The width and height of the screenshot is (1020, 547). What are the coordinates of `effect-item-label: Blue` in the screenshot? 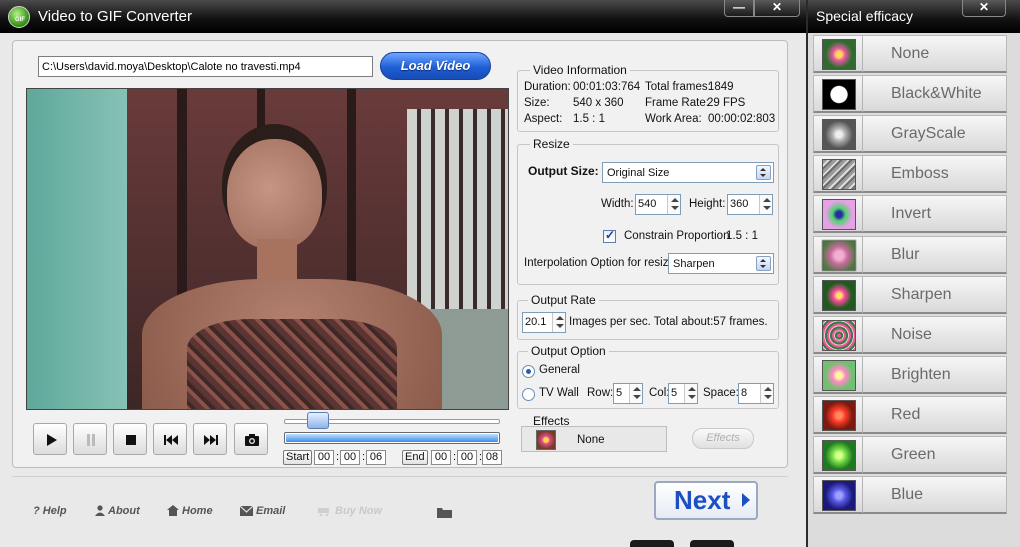 It's located at (907, 494).